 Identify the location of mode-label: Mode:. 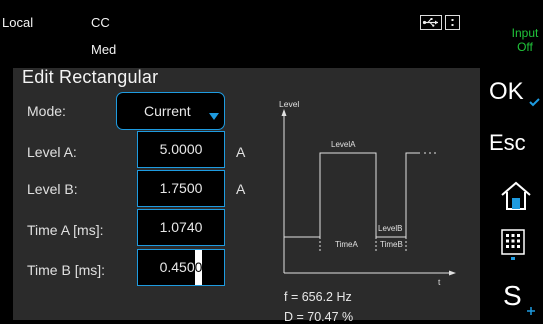
(46, 111).